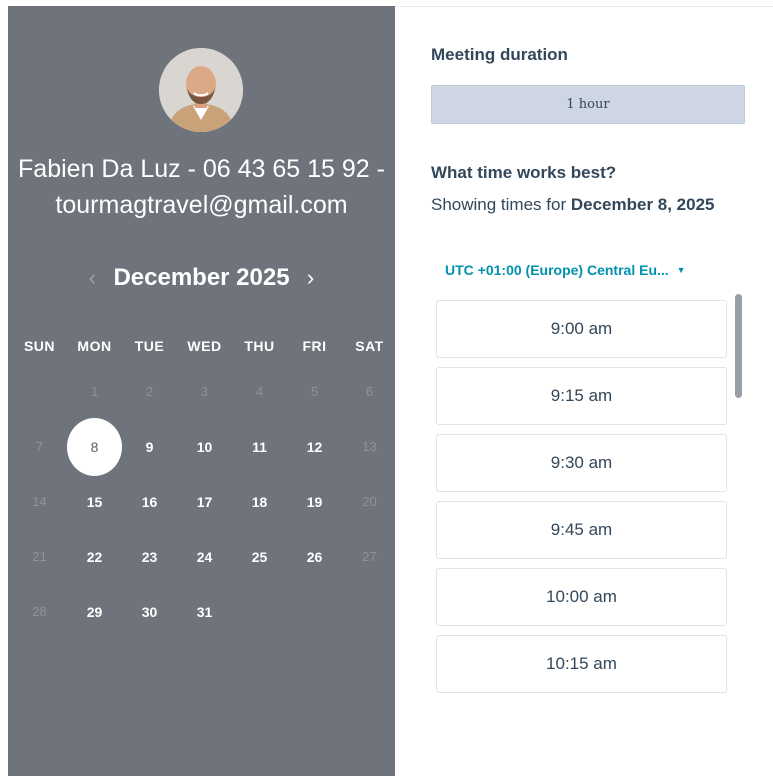 The width and height of the screenshot is (773, 776). I want to click on calendar-day-label: 28, so click(39, 611).